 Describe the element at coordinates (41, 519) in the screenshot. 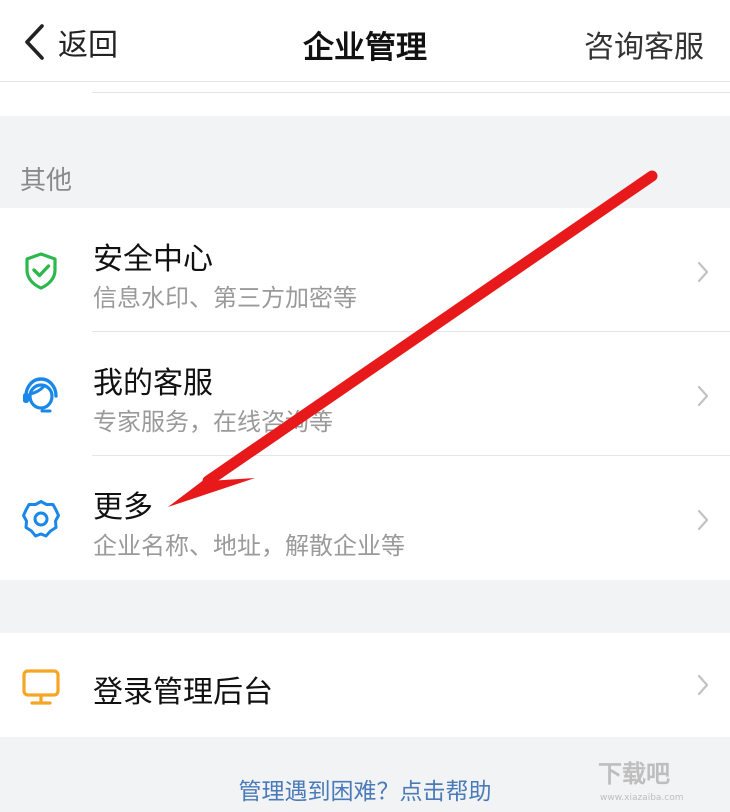

I see `gear-icon` at that location.